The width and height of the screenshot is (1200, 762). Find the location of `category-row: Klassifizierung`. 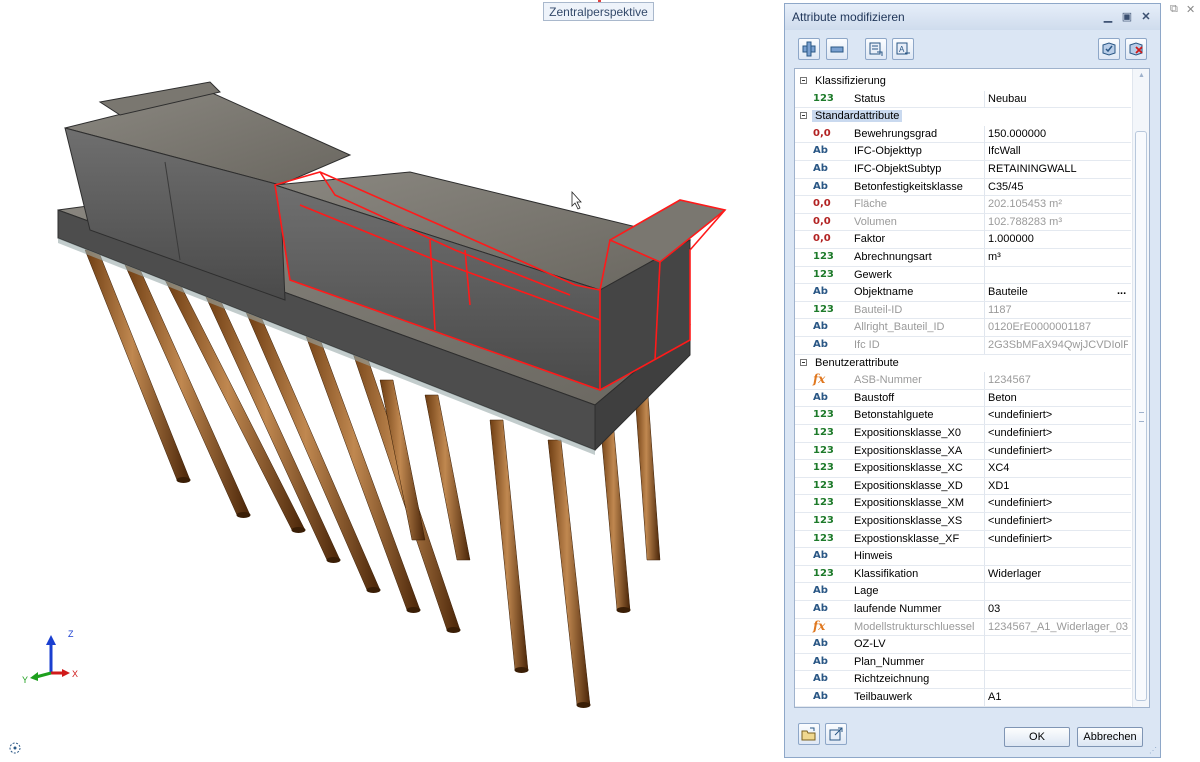

category-row: Klassifizierung is located at coordinates (963, 82).